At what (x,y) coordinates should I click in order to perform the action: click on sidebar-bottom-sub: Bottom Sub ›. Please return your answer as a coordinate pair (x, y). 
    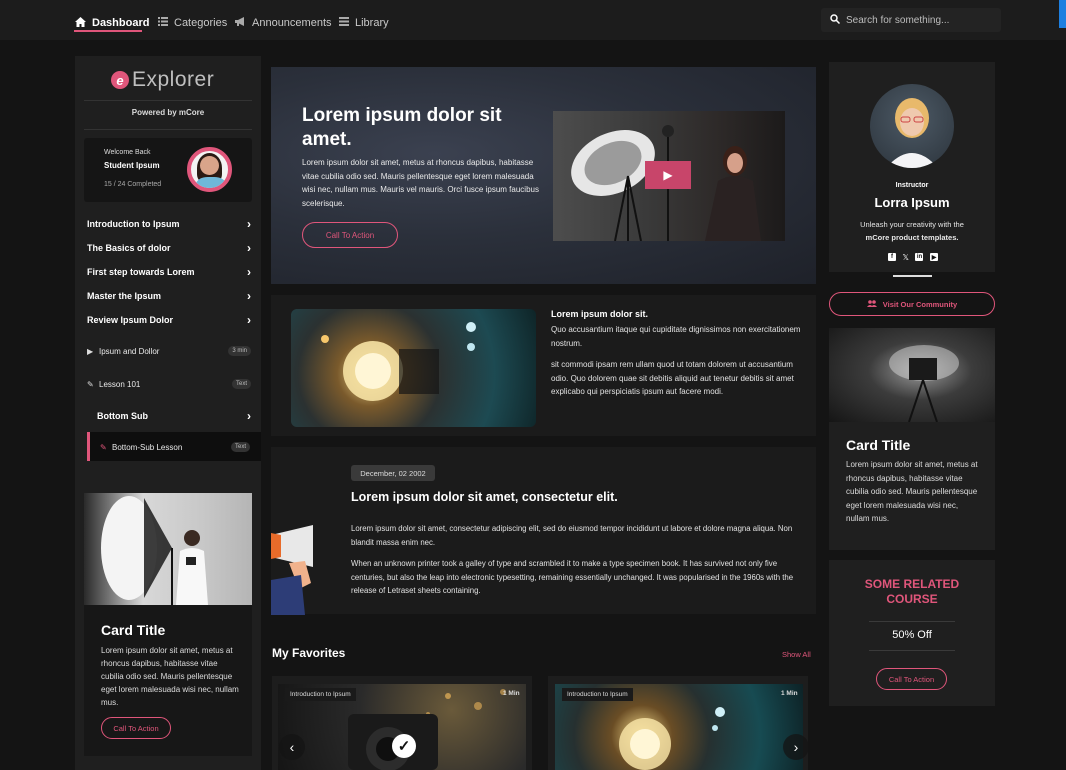
    Looking at the image, I should click on (174, 416).